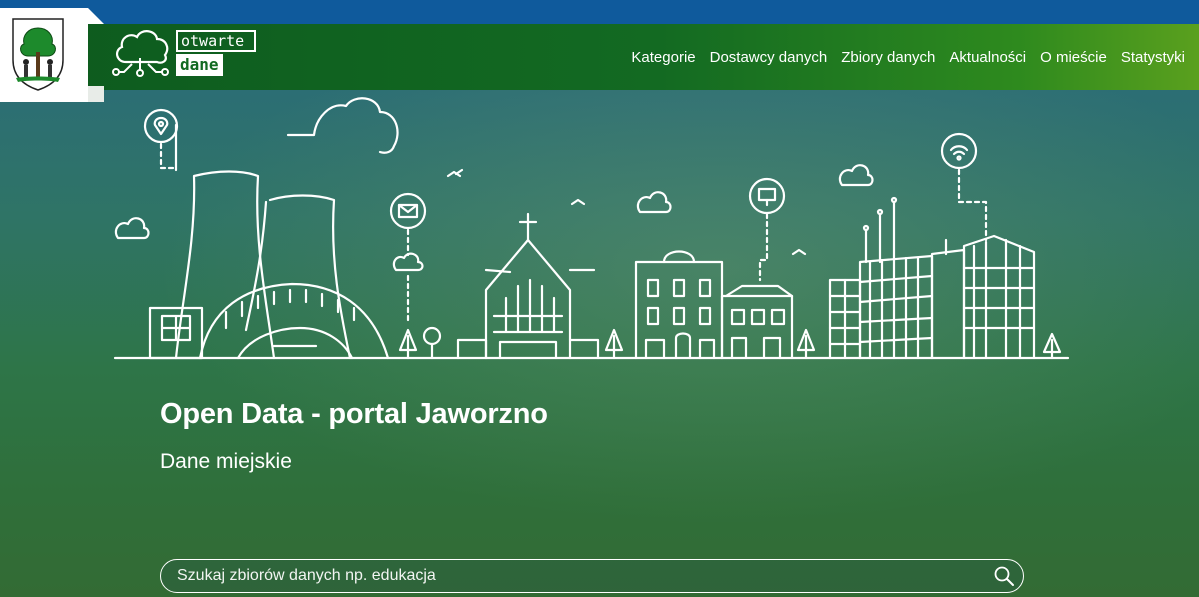 The image size is (1199, 597). I want to click on nav-item-dostawcy-danych: Dostawcy danych, so click(769, 57).